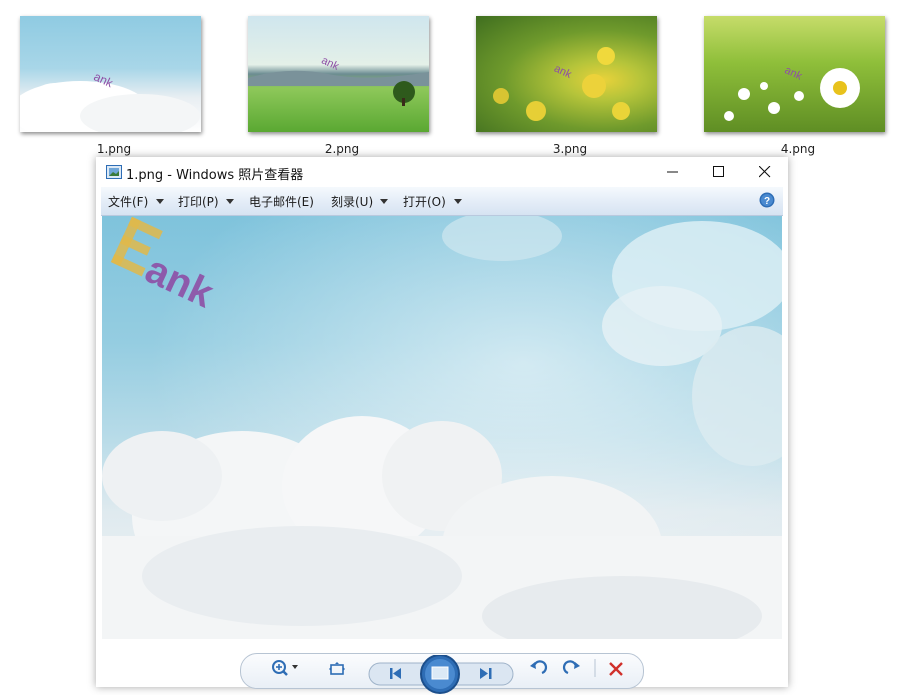  What do you see at coordinates (572, 669) in the screenshot?
I see `rotate-right-icon` at bounding box center [572, 669].